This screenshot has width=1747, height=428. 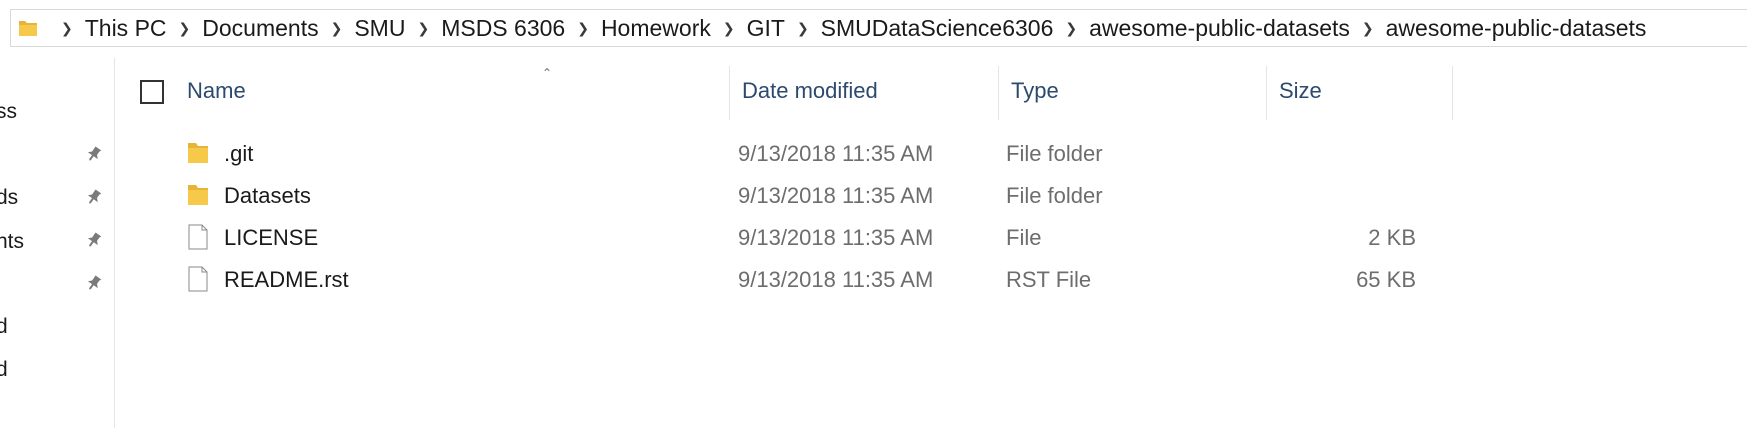 I want to click on column-header-date-modified: Date modified, so click(x=810, y=91).